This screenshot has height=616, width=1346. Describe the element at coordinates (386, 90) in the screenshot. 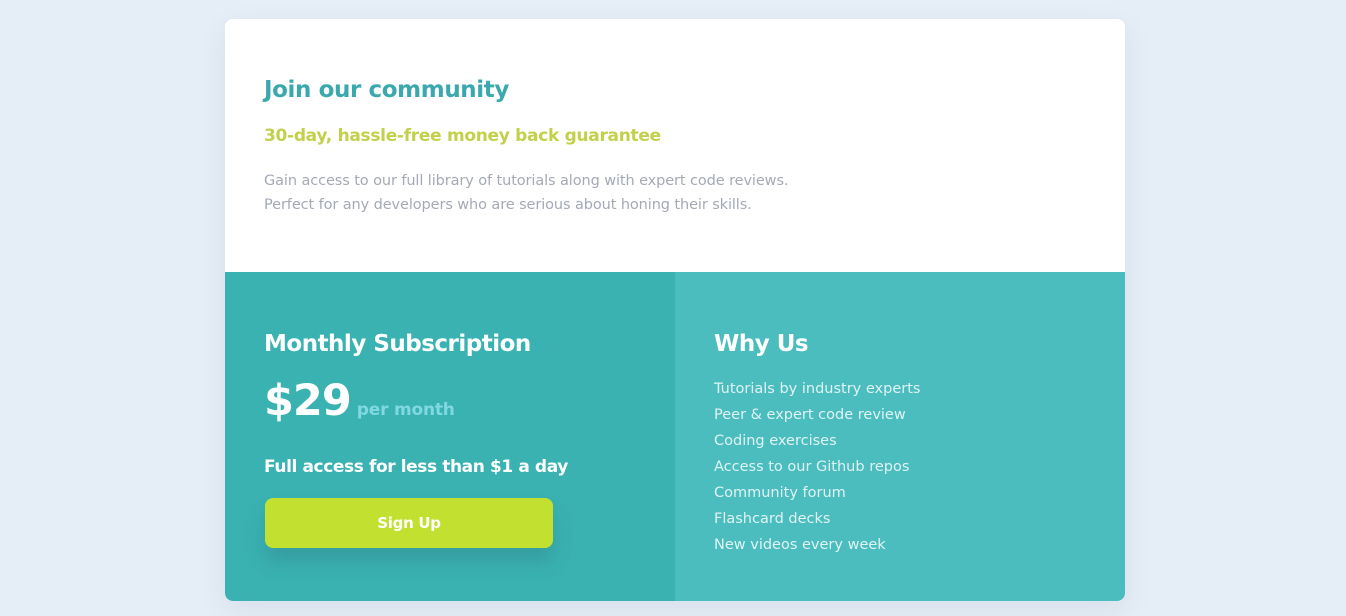

I see `community-title: Join our community` at that location.